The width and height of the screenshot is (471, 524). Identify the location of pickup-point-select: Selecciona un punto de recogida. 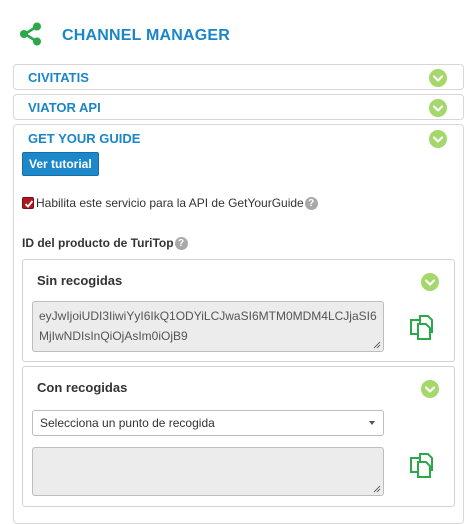
(208, 423).